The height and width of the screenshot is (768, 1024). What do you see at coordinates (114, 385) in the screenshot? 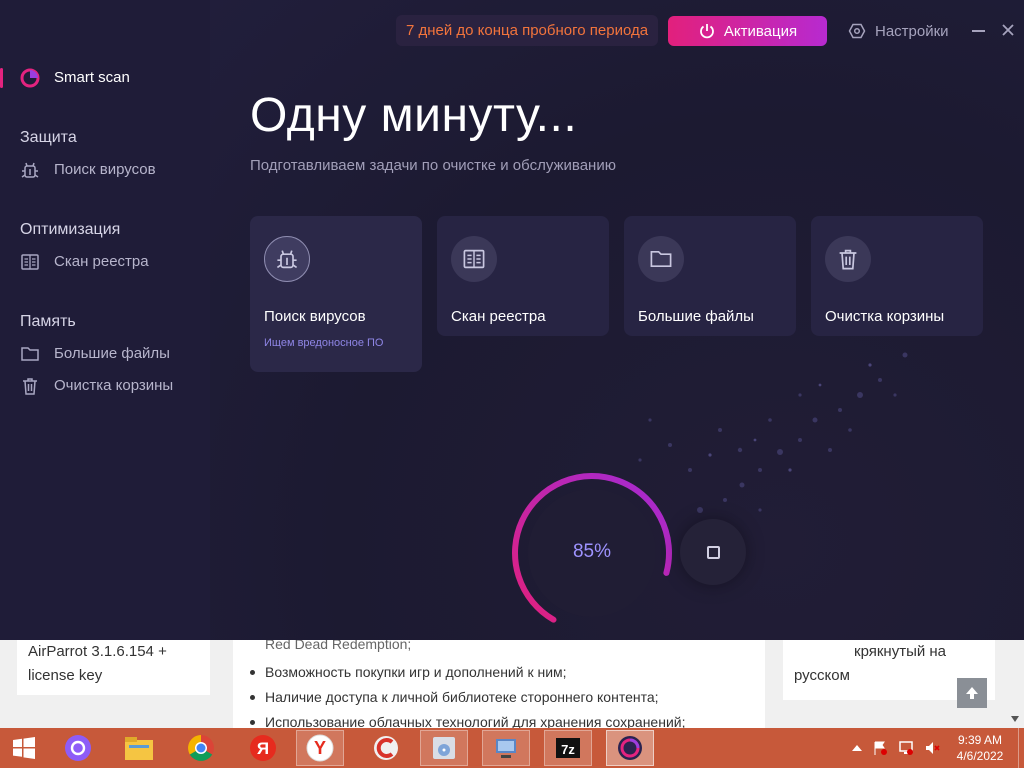
I see `sidebar-item-label: Очистка корзины` at bounding box center [114, 385].